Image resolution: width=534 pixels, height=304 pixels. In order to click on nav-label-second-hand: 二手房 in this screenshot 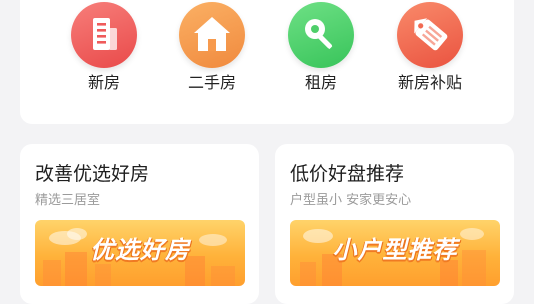, I will do `click(211, 82)`.